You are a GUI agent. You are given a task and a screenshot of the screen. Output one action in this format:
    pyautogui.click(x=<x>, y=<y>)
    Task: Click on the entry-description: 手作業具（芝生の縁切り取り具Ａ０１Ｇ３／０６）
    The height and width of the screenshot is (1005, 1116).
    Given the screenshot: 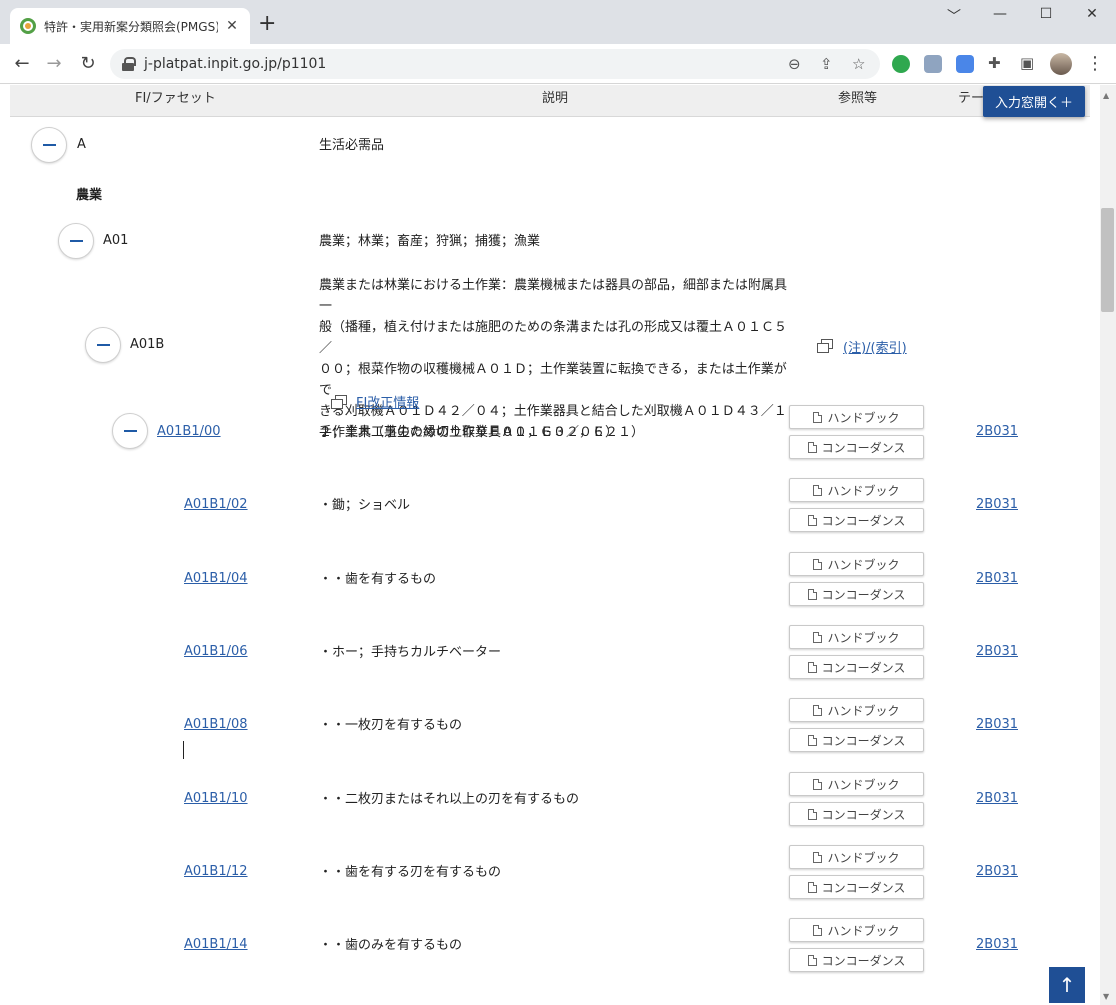 What is the action you would take?
    pyautogui.click(x=469, y=432)
    